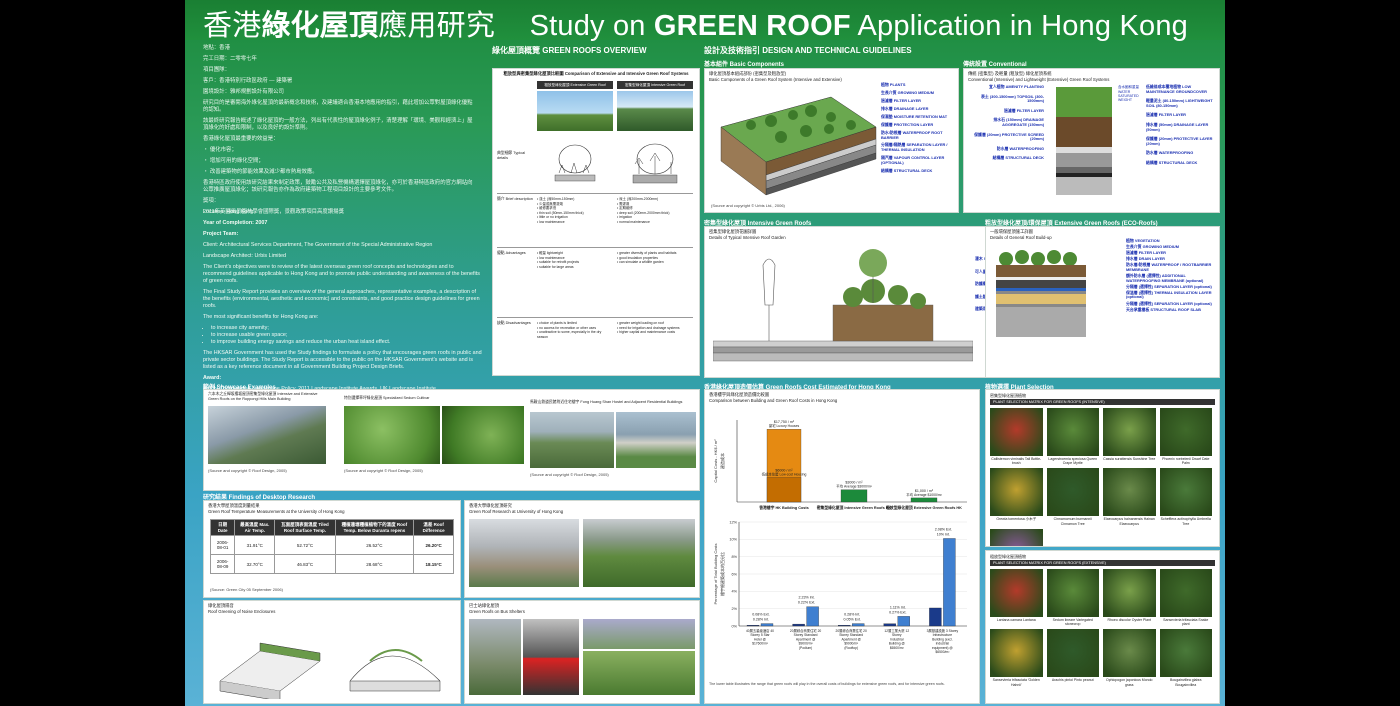  What do you see at coordinates (511, 253) in the screenshot?
I see `row-label: 優點 Advantages` at bounding box center [511, 253].